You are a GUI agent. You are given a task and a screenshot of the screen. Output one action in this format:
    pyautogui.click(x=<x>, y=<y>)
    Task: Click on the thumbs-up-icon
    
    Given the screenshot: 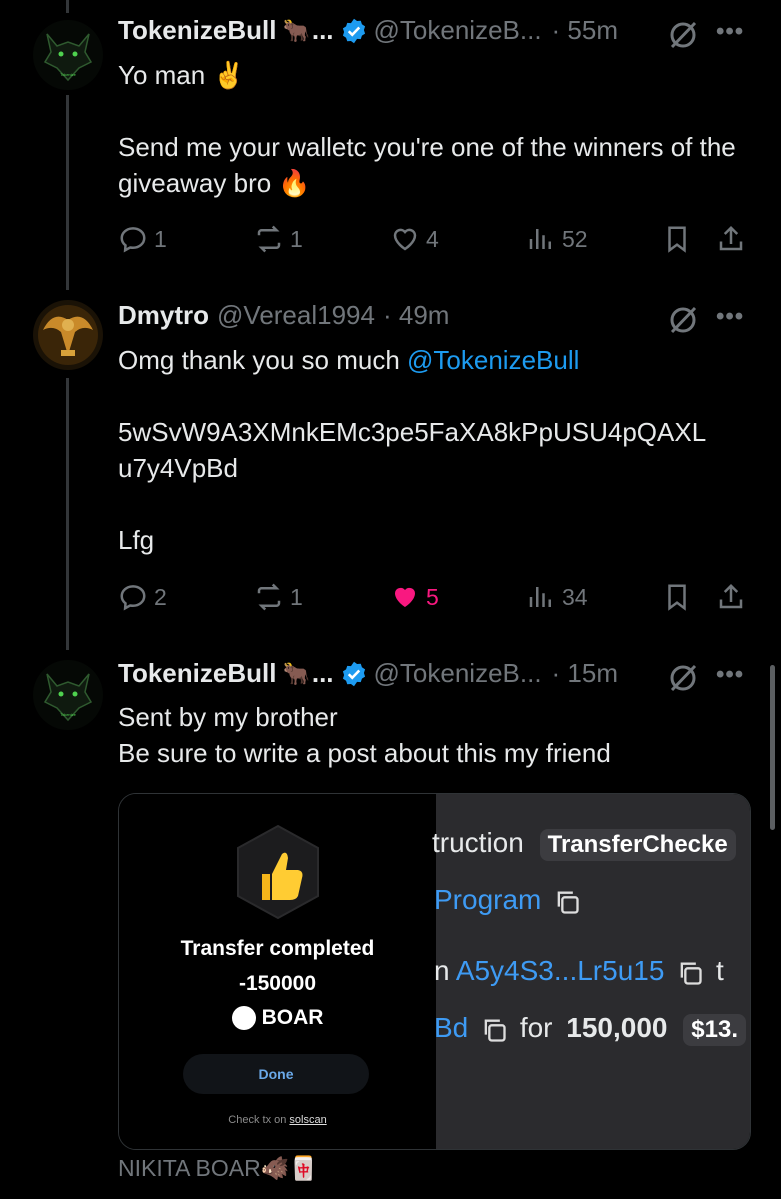 What is the action you would take?
    pyautogui.click(x=278, y=872)
    